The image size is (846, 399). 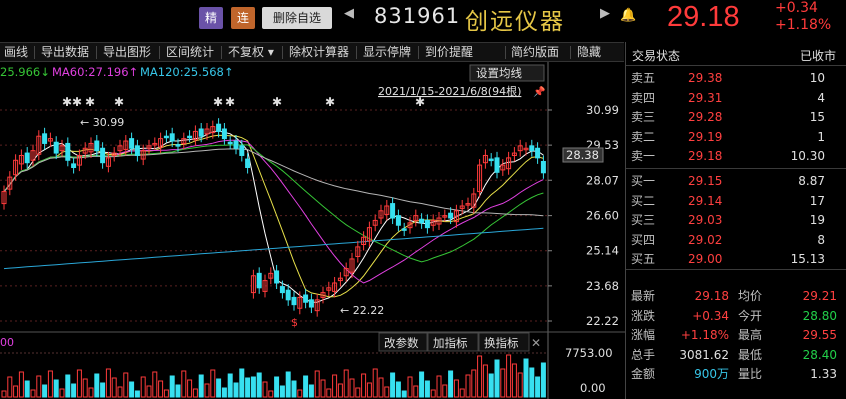 What do you see at coordinates (211, 18) in the screenshot?
I see `jing-button: 精` at bounding box center [211, 18].